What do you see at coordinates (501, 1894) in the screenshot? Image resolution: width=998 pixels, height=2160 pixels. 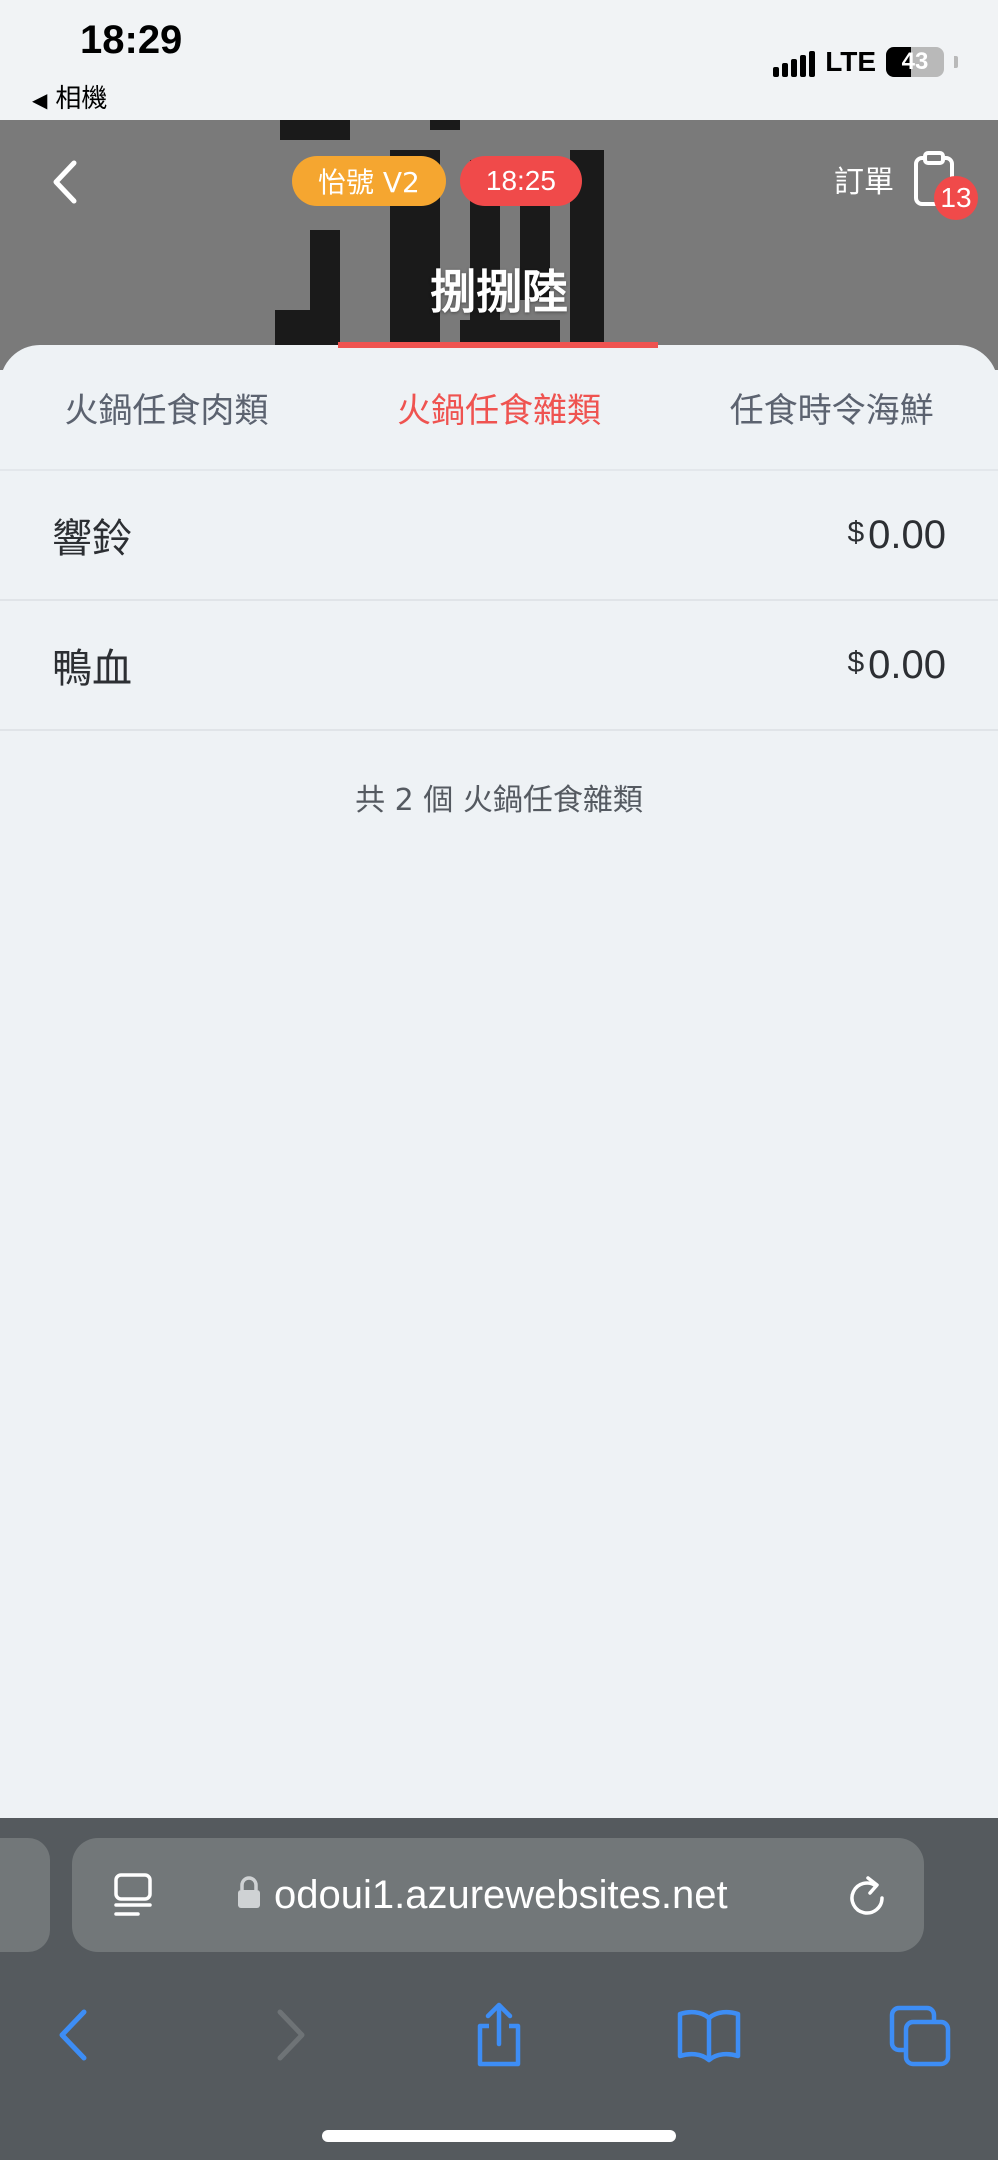 I see `url-text: odoui1.azurewebsites.net` at bounding box center [501, 1894].